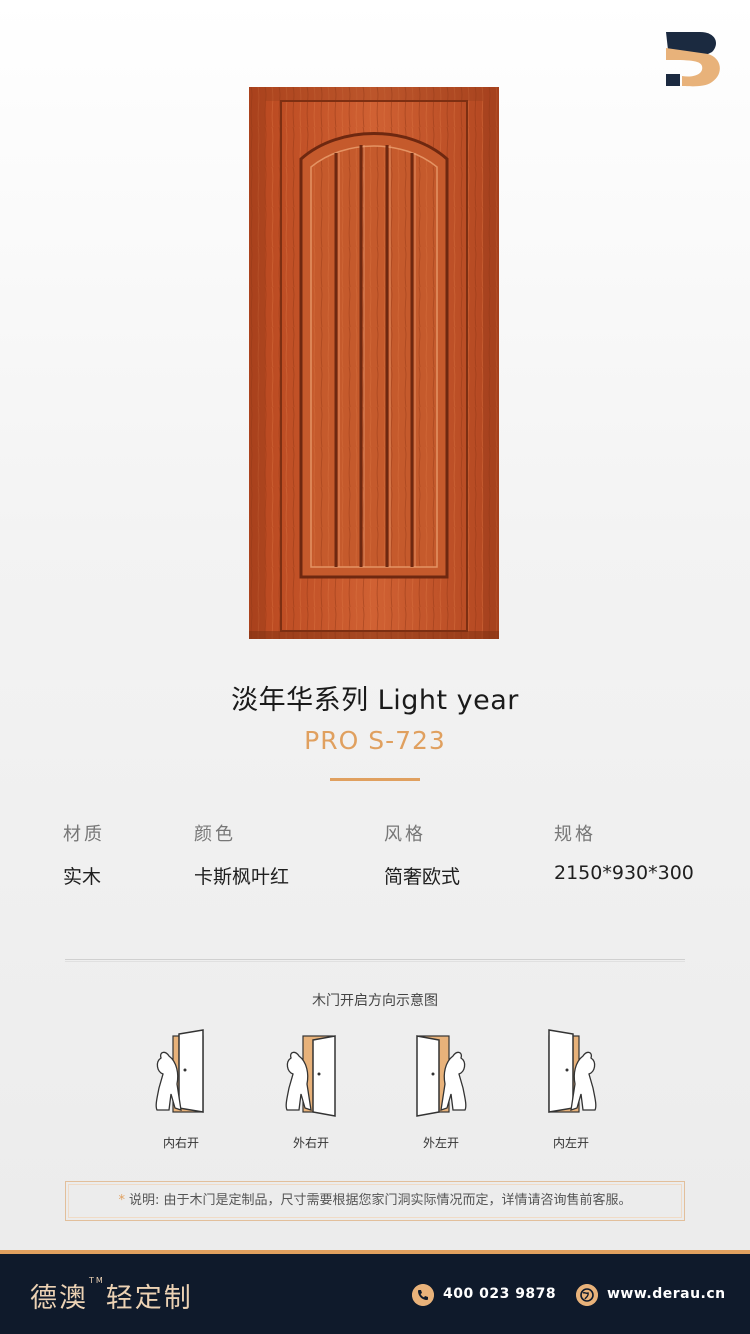  Describe the element at coordinates (666, 1294) in the screenshot. I see `footer-website-link: www.derau.cn` at that location.